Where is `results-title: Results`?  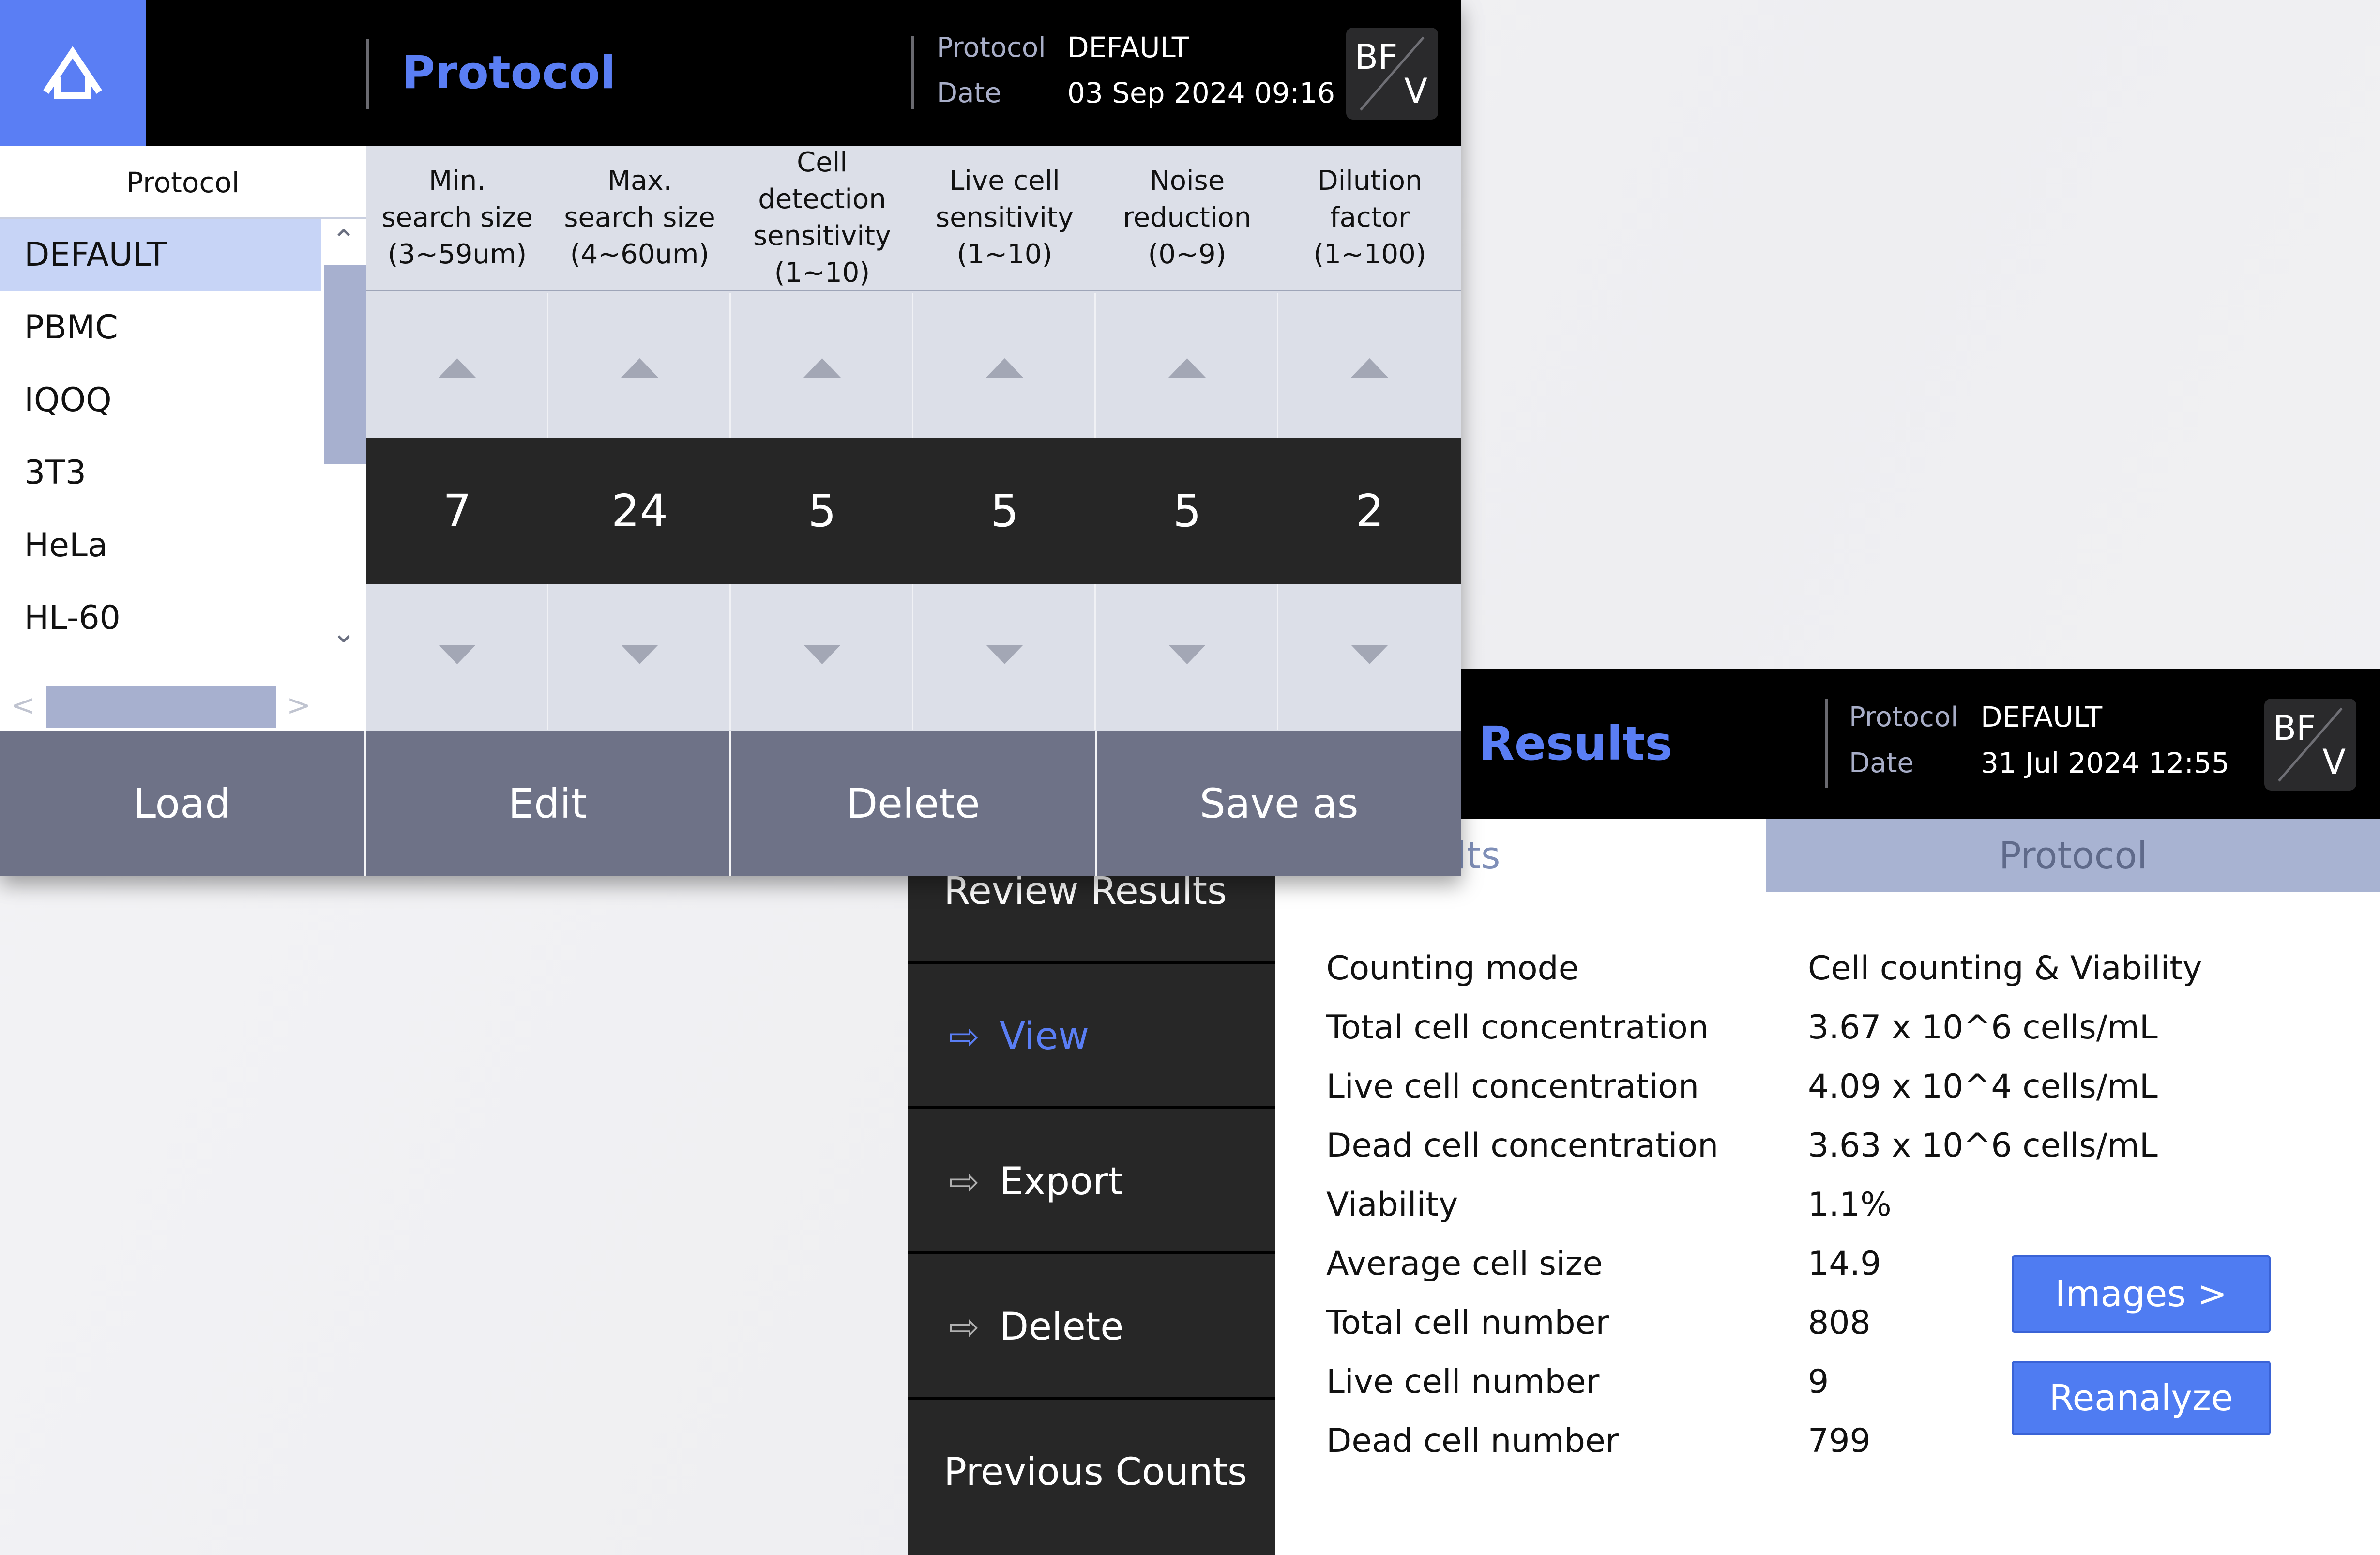
results-title: Results is located at coordinates (1576, 744).